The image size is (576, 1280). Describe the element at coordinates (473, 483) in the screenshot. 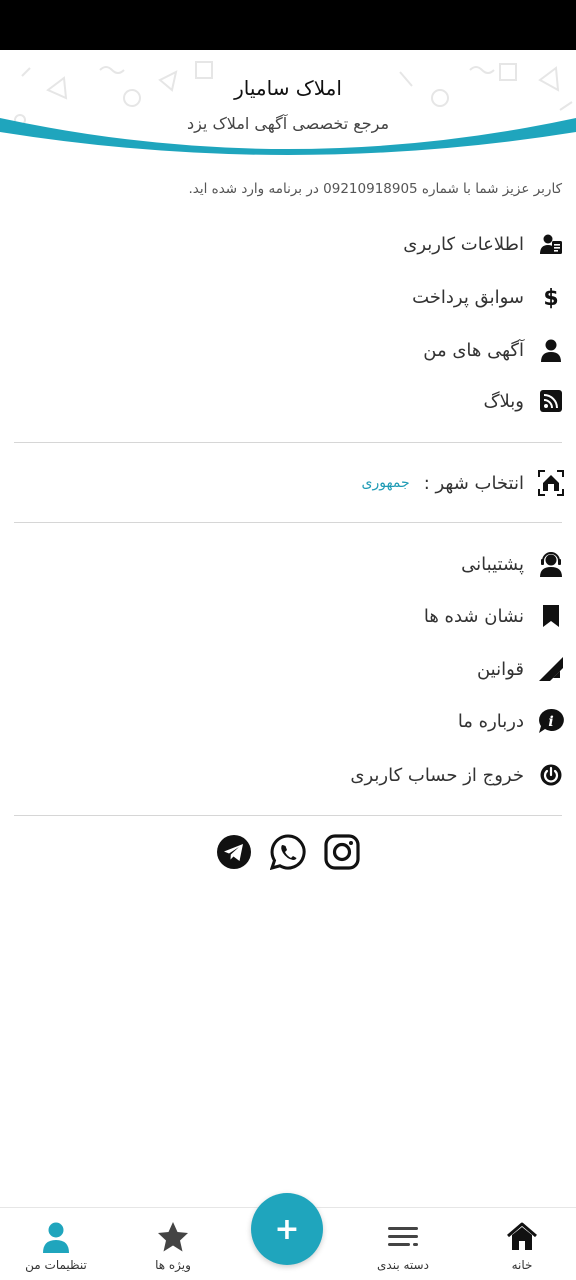

I see `city-label: انتخاب شهر :` at that location.